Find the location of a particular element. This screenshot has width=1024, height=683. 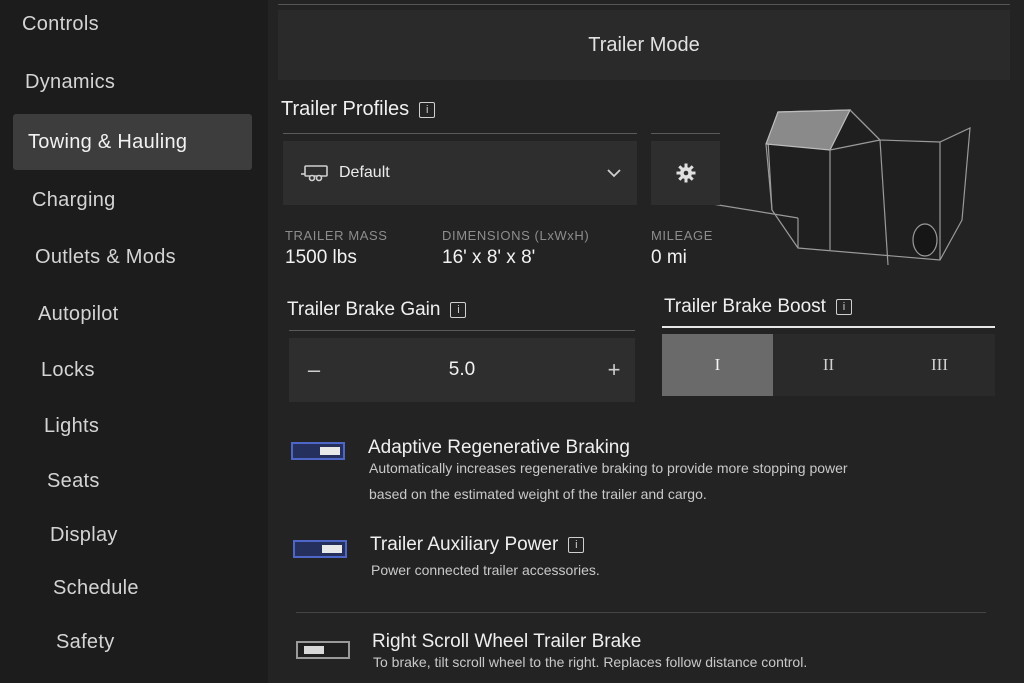

trailer-profiles-heading: Trailer Profiles i is located at coordinates (358, 109).